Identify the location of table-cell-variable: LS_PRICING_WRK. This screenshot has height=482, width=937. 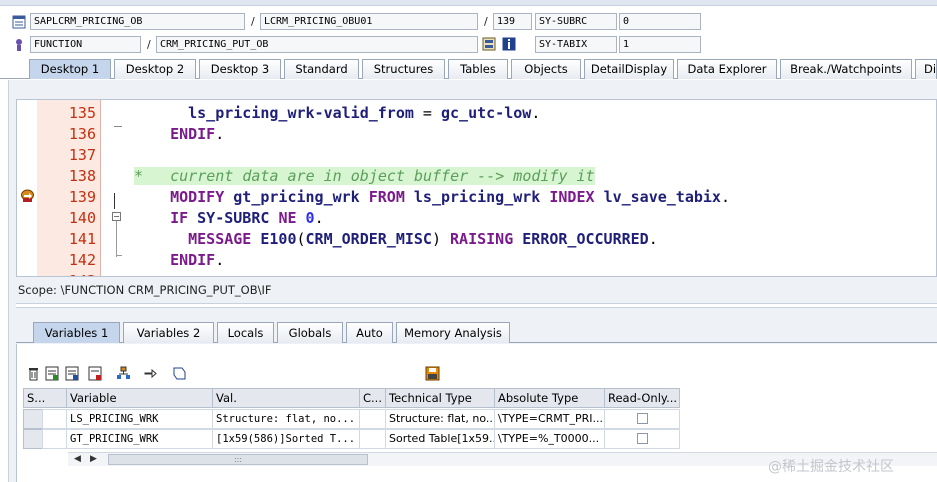
(139, 419).